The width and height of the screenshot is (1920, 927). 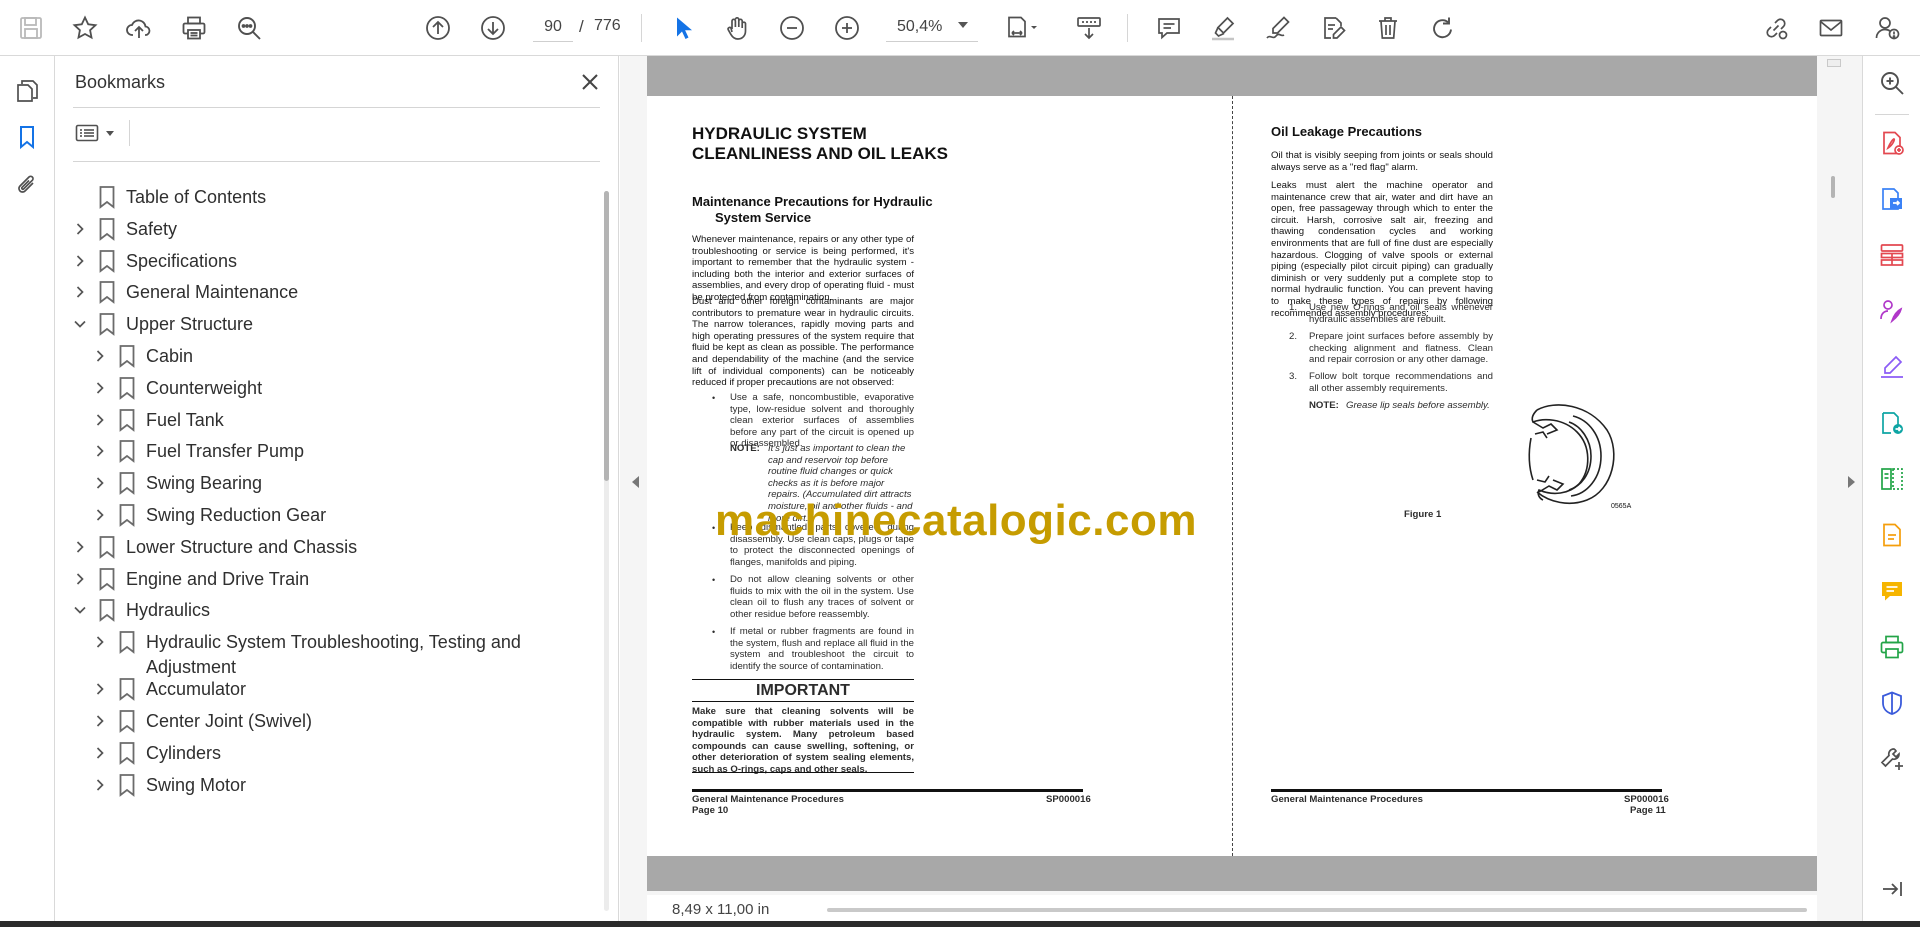 What do you see at coordinates (1834, 63) in the screenshot?
I see `document-scrollbar-top` at bounding box center [1834, 63].